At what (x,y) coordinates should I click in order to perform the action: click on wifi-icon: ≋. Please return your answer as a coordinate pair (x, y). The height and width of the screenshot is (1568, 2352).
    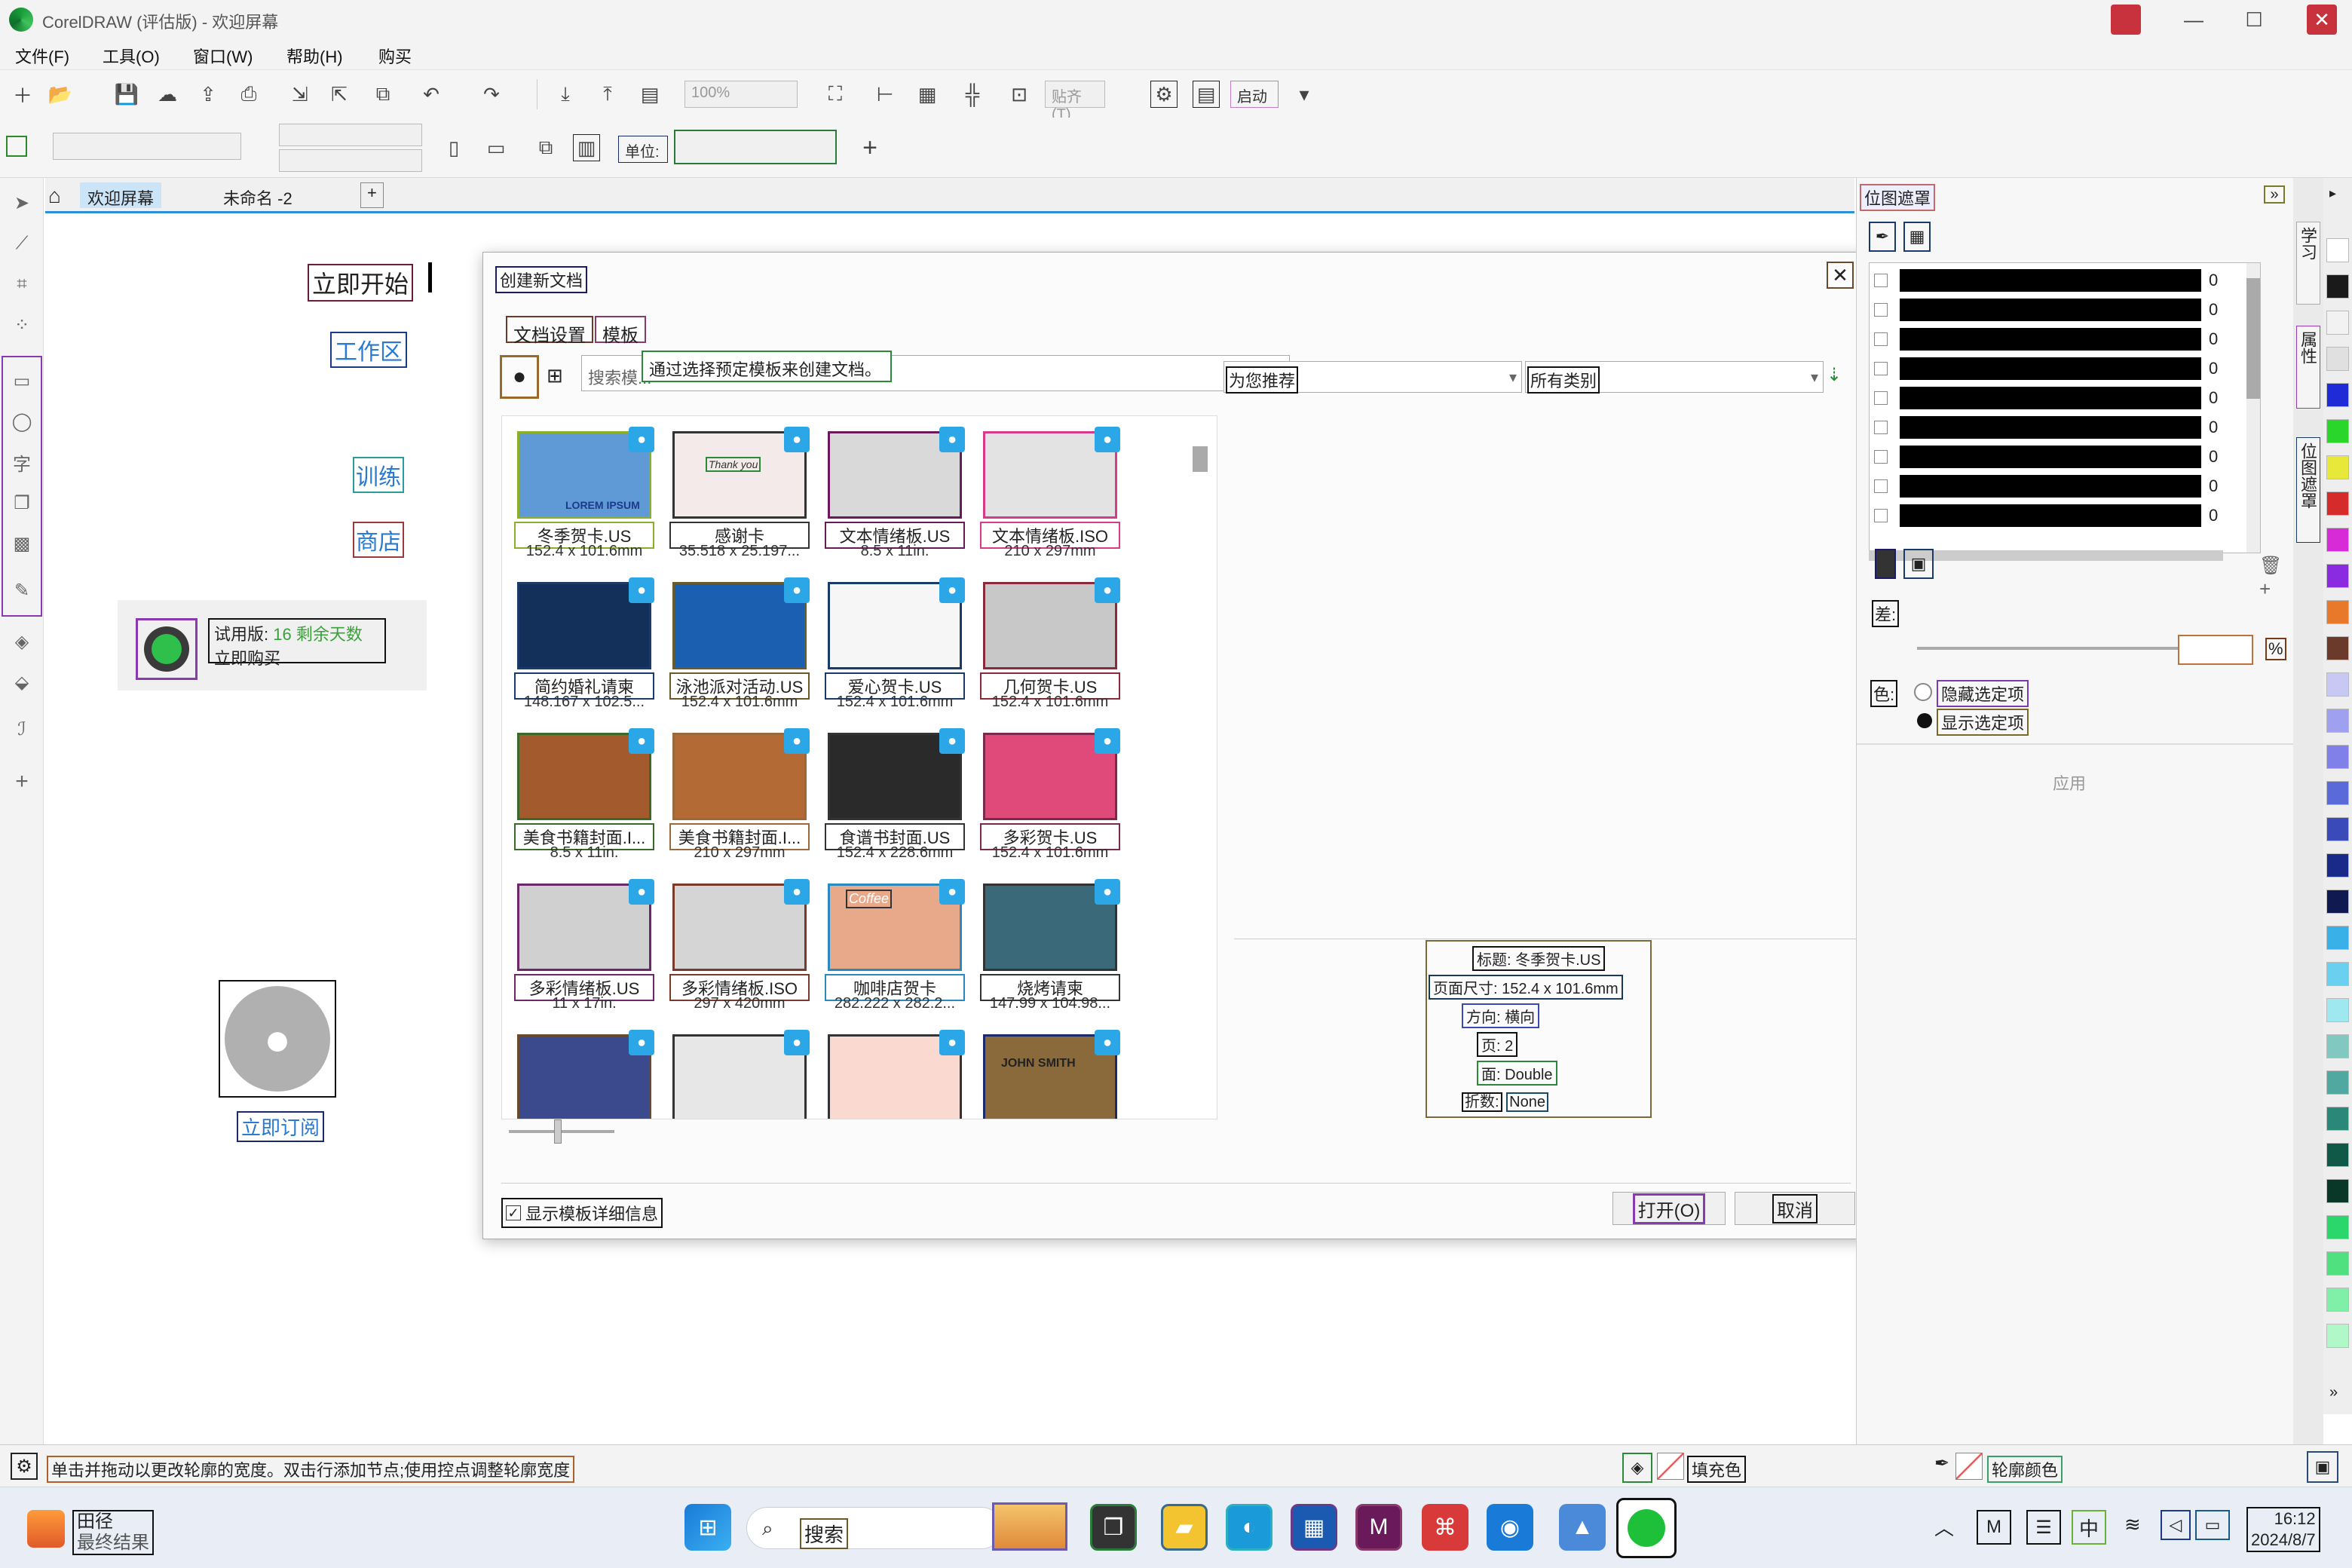
    Looking at the image, I should click on (2132, 1524).